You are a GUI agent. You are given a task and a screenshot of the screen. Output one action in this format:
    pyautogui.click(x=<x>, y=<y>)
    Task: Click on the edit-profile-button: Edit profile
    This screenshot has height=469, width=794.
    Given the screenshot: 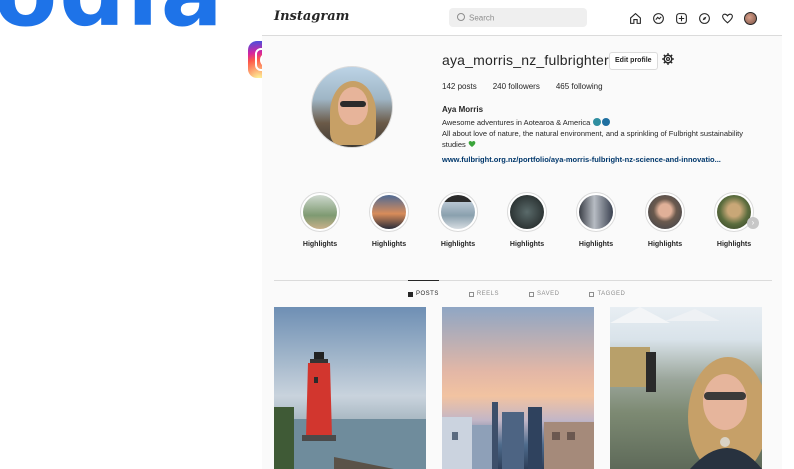 What is the action you would take?
    pyautogui.click(x=633, y=61)
    